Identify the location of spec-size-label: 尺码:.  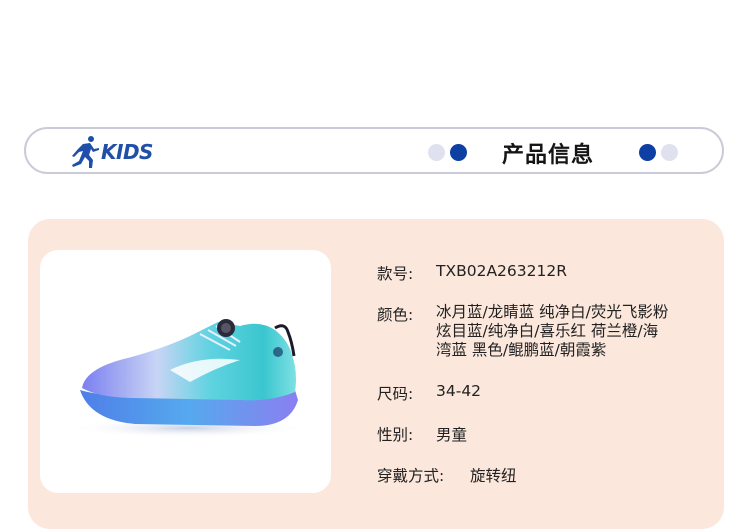
(395, 394).